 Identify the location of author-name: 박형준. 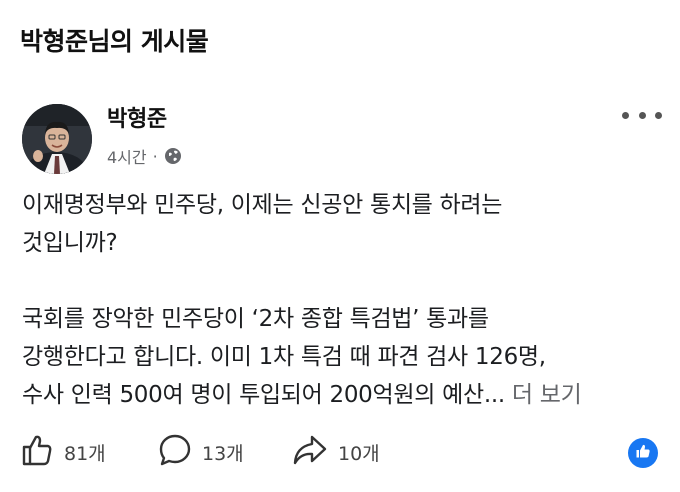
(137, 117).